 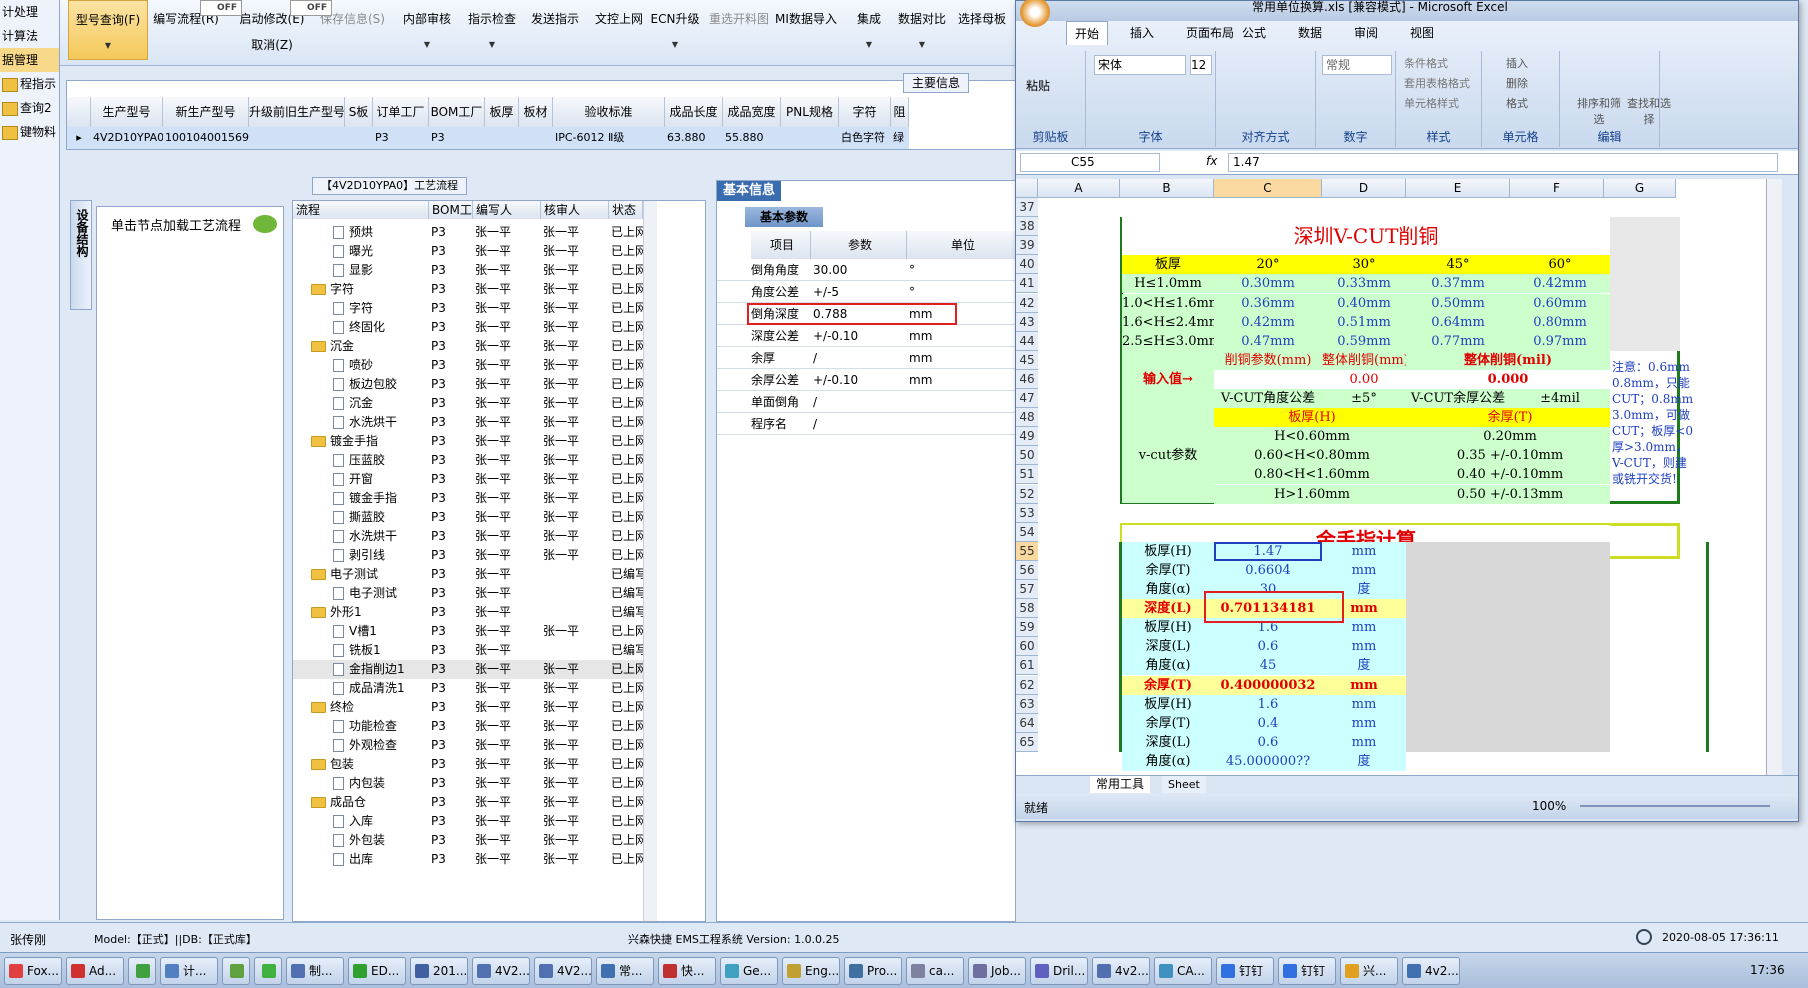 I want to click on process-row: 电子测试 P3 张一平 已编写, so click(x=468, y=574).